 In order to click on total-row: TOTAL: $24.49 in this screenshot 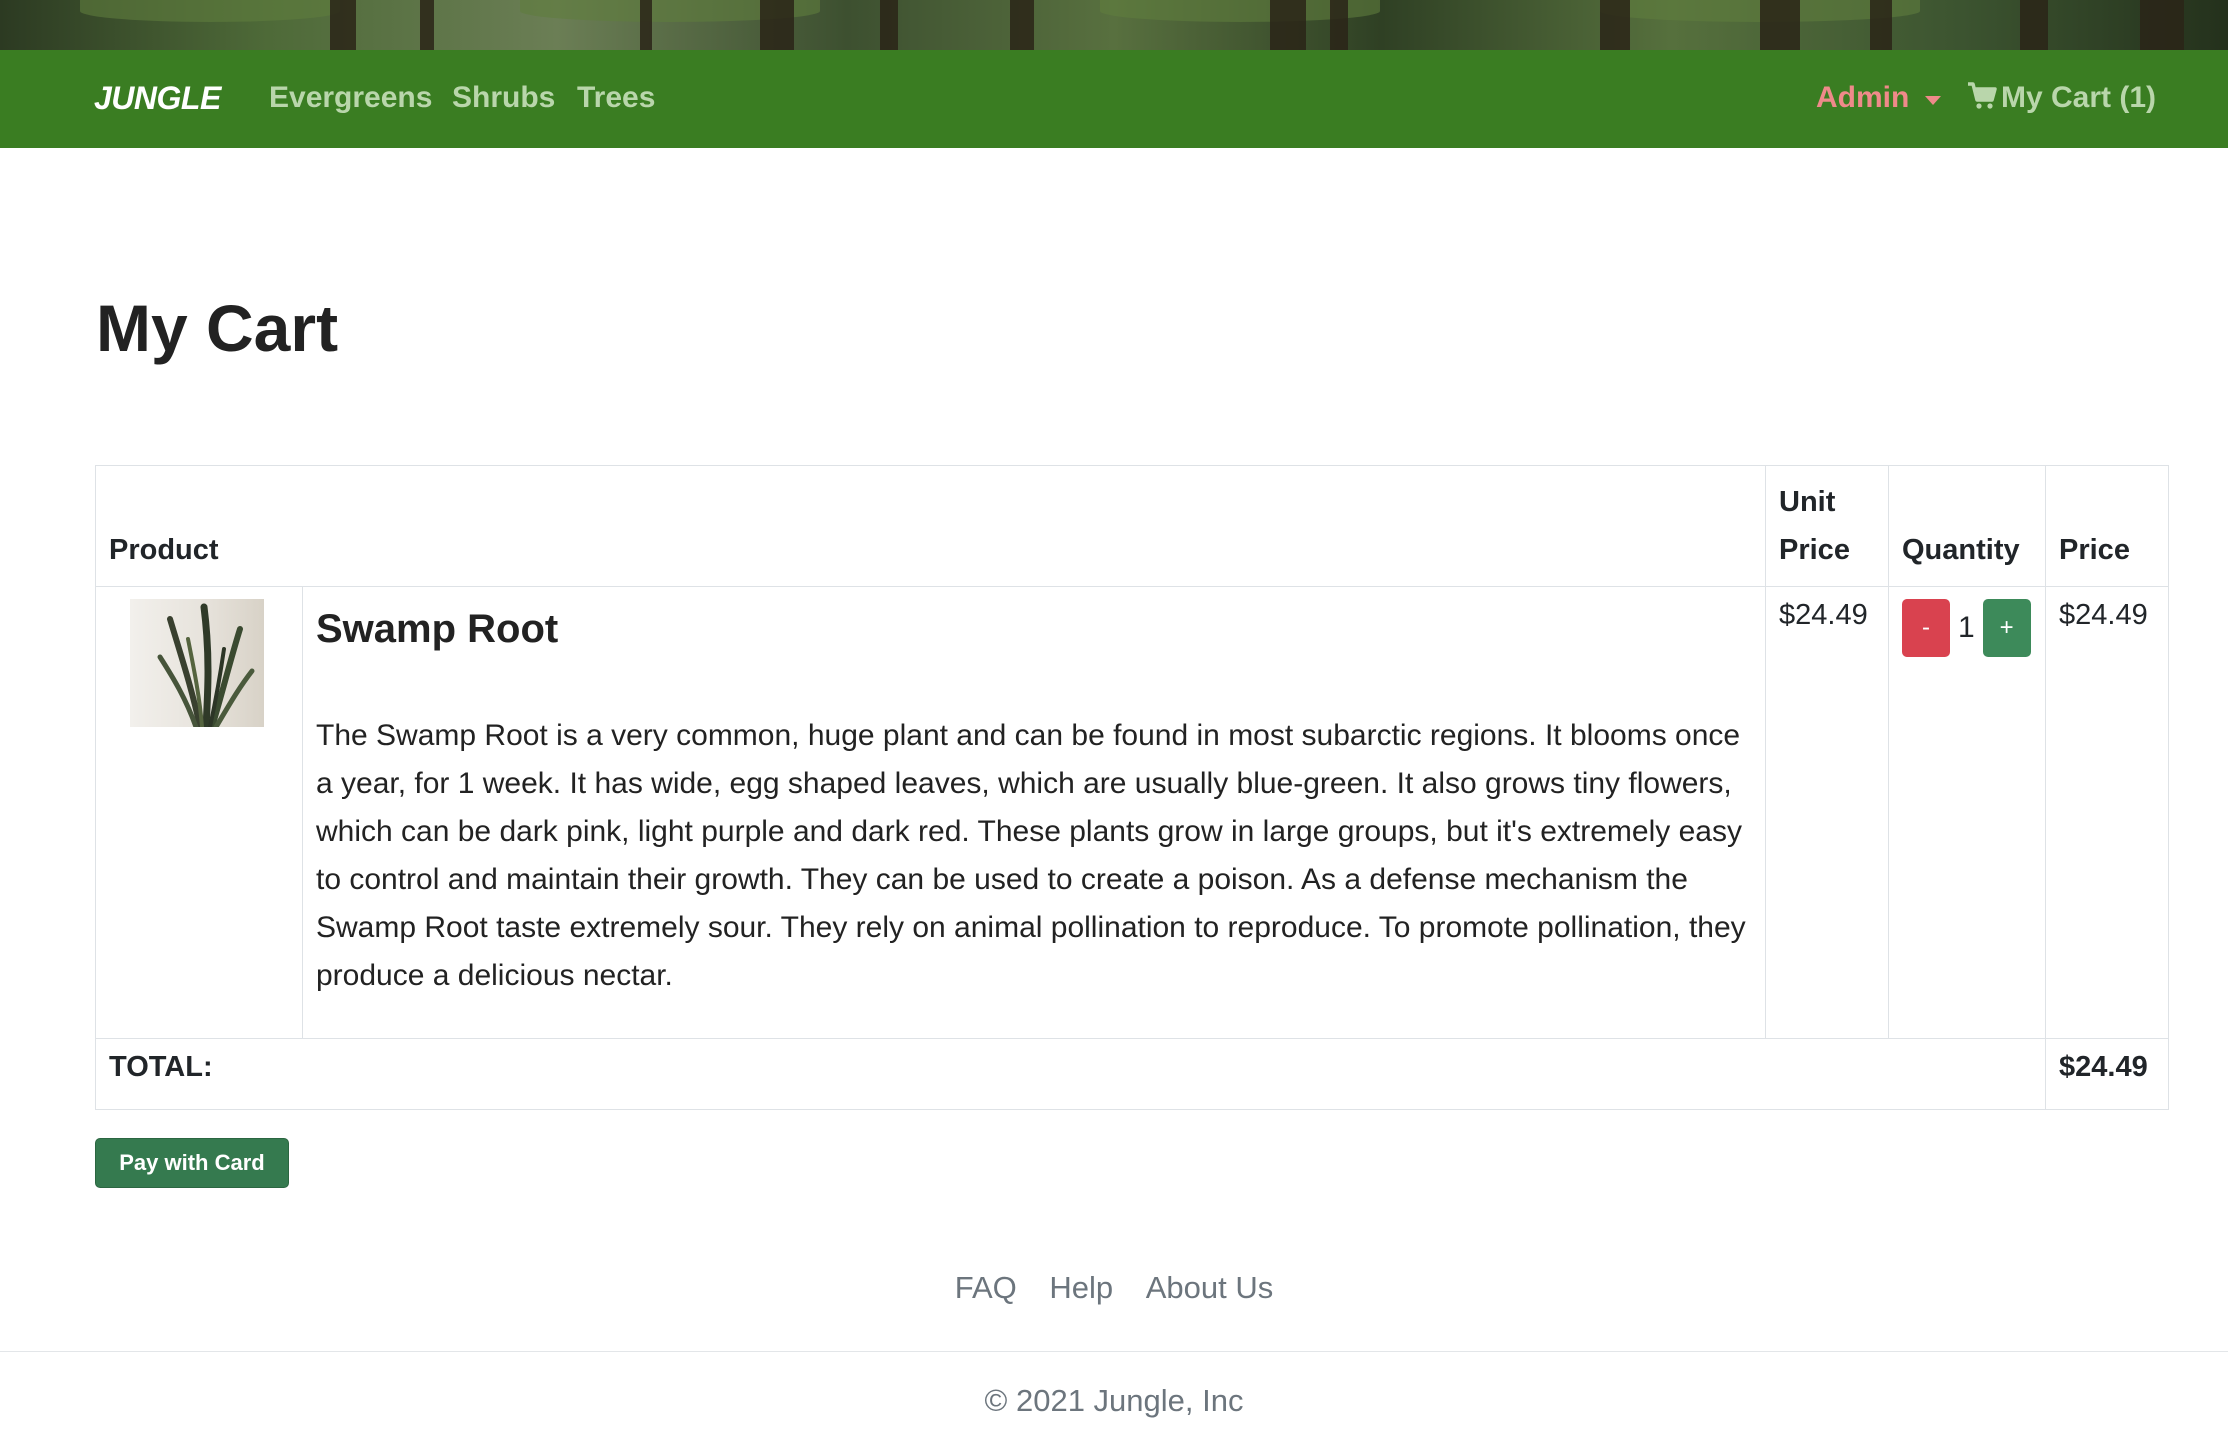, I will do `click(1132, 1074)`.